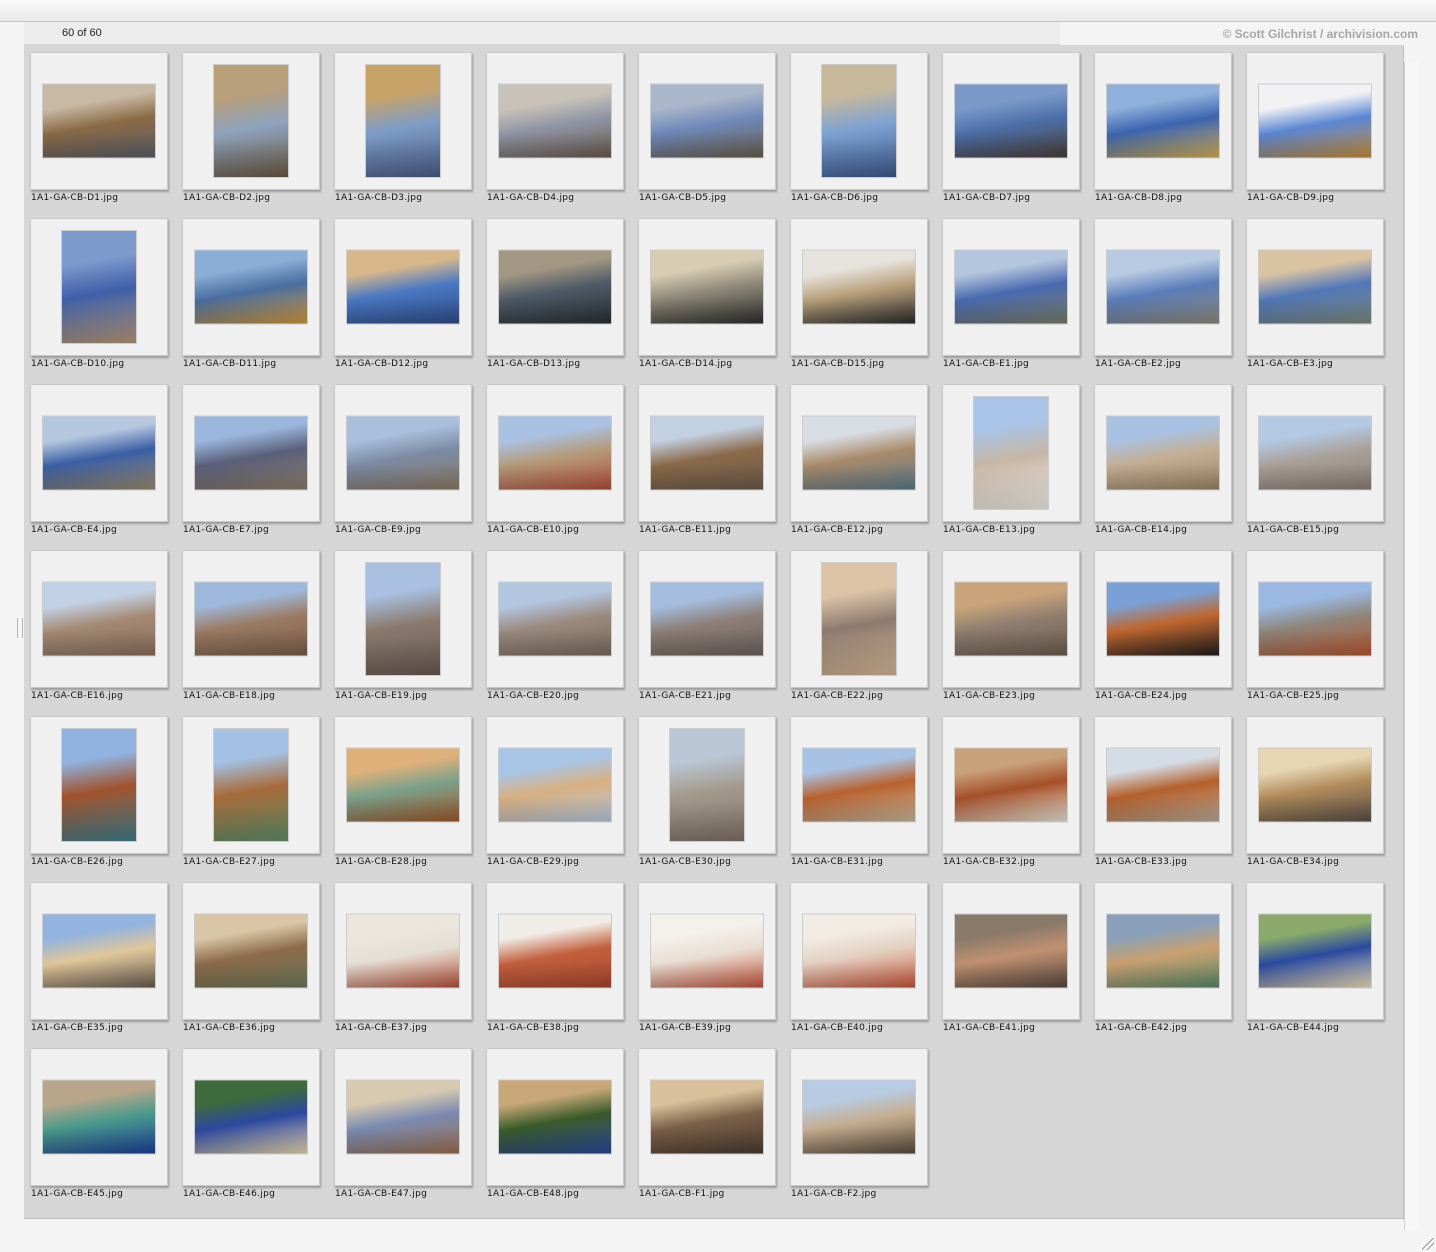 The height and width of the screenshot is (1252, 1436). I want to click on thumbnail-cell: 1A1-GA-CB-D9.jpg, so click(1315, 127).